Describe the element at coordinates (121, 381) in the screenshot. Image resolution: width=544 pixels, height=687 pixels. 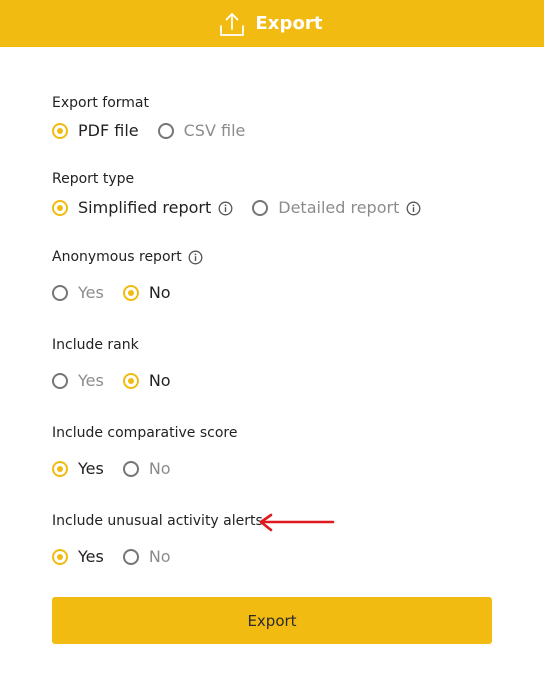
I see `include-rank-options: Yes No` at that location.